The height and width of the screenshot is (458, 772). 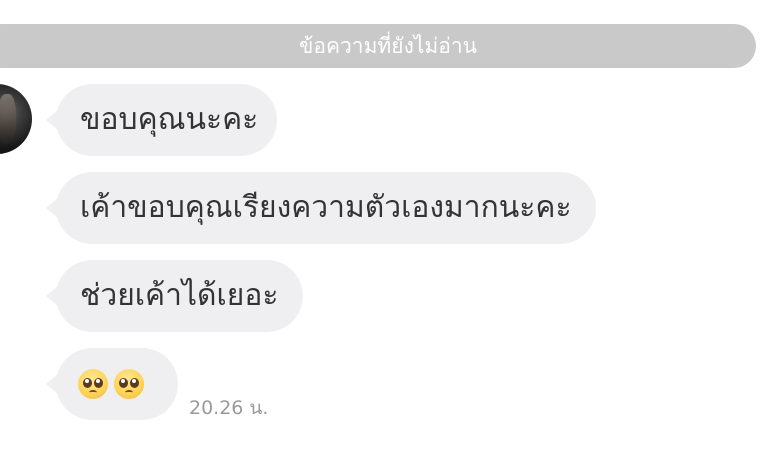 What do you see at coordinates (169, 119) in the screenshot?
I see `message-text: ขอบคุณนะคะ` at bounding box center [169, 119].